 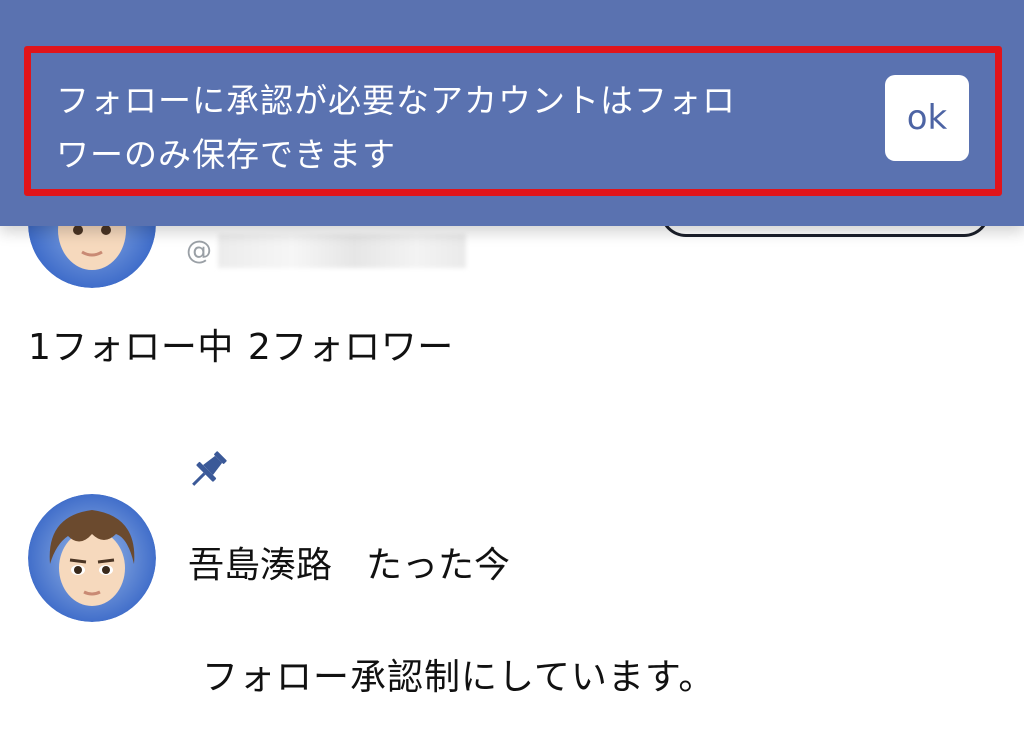 What do you see at coordinates (459, 677) in the screenshot?
I see `post-body: フォロー承認制にしています。` at bounding box center [459, 677].